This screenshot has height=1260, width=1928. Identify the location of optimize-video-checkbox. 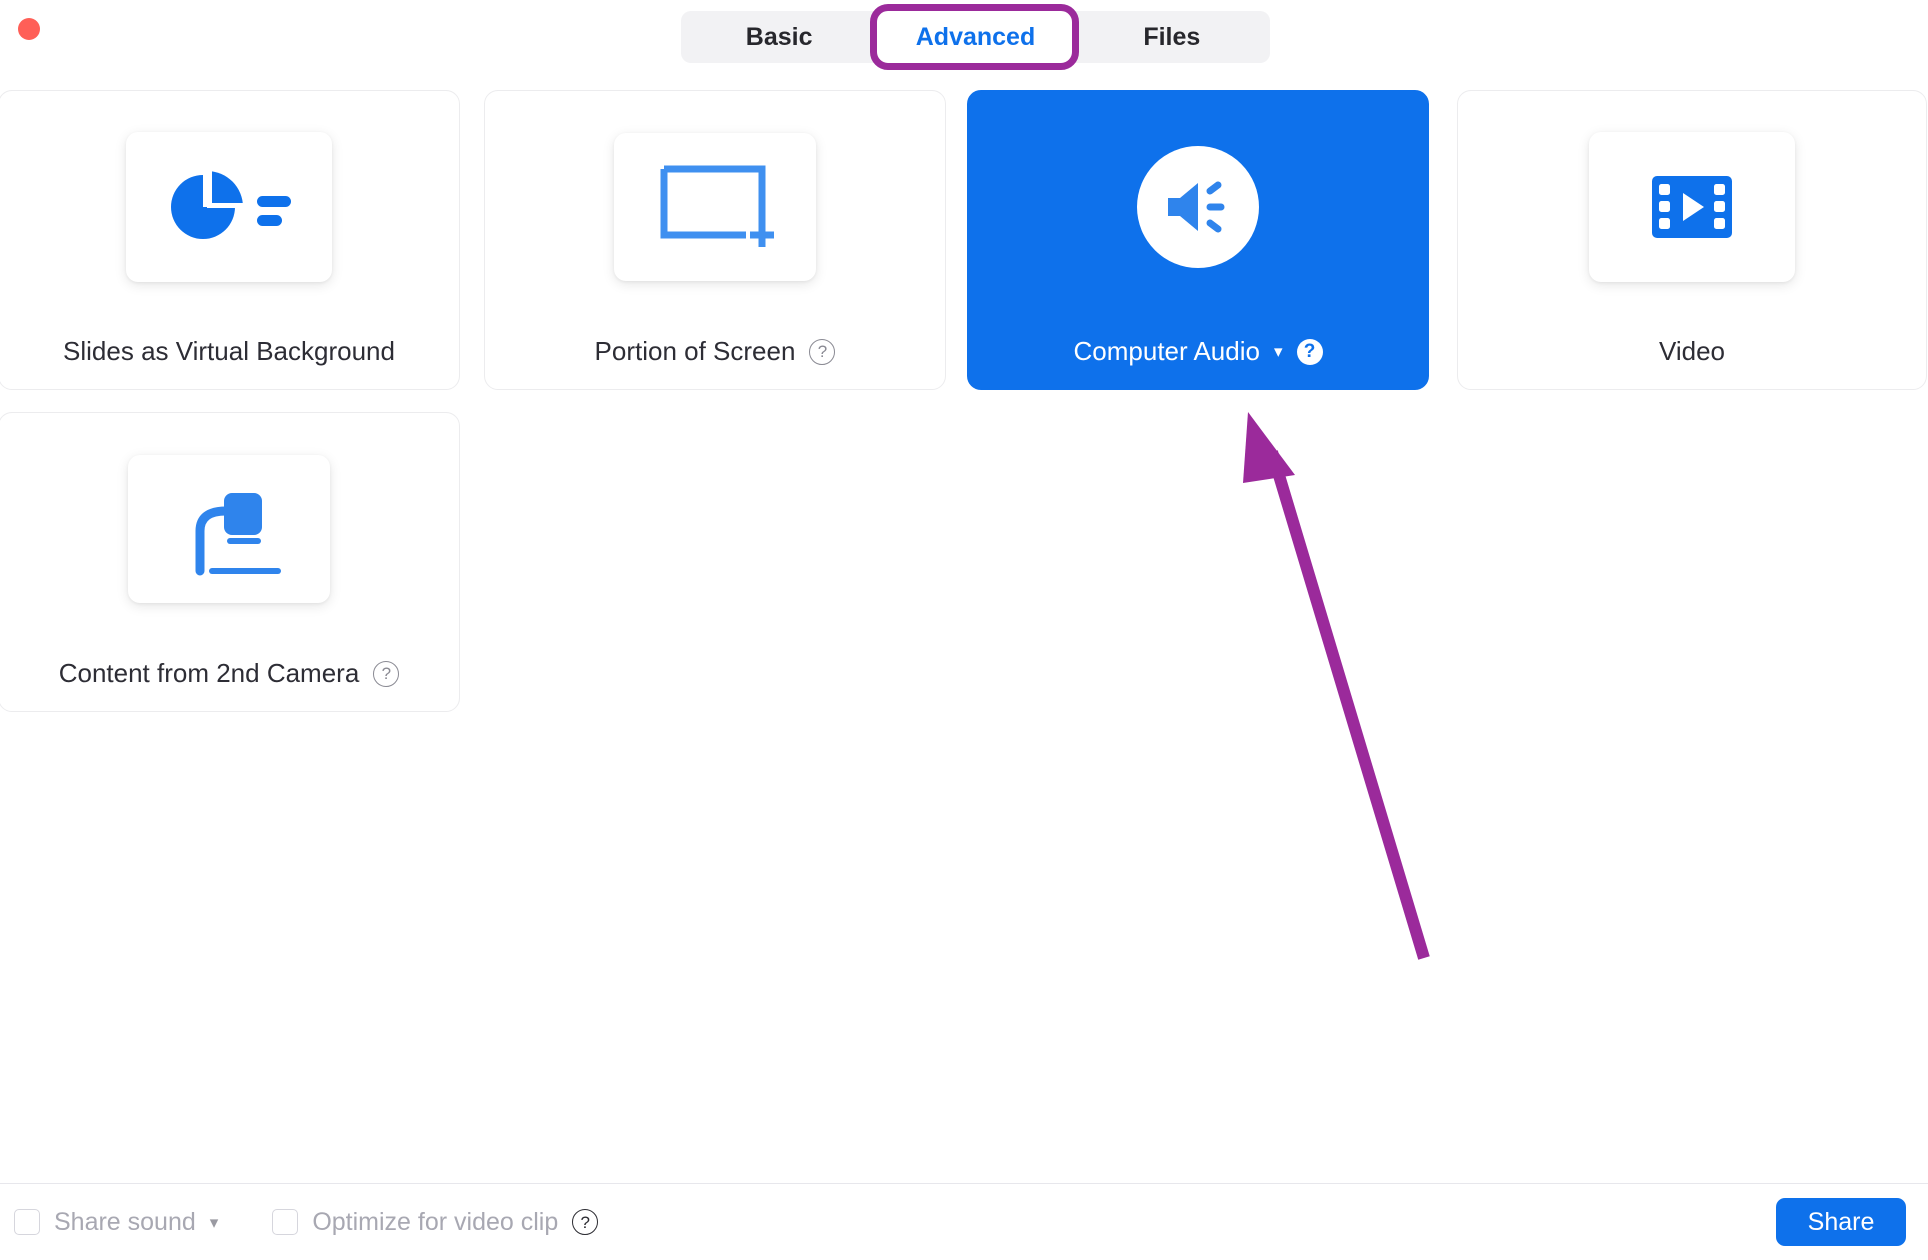
(285, 1222).